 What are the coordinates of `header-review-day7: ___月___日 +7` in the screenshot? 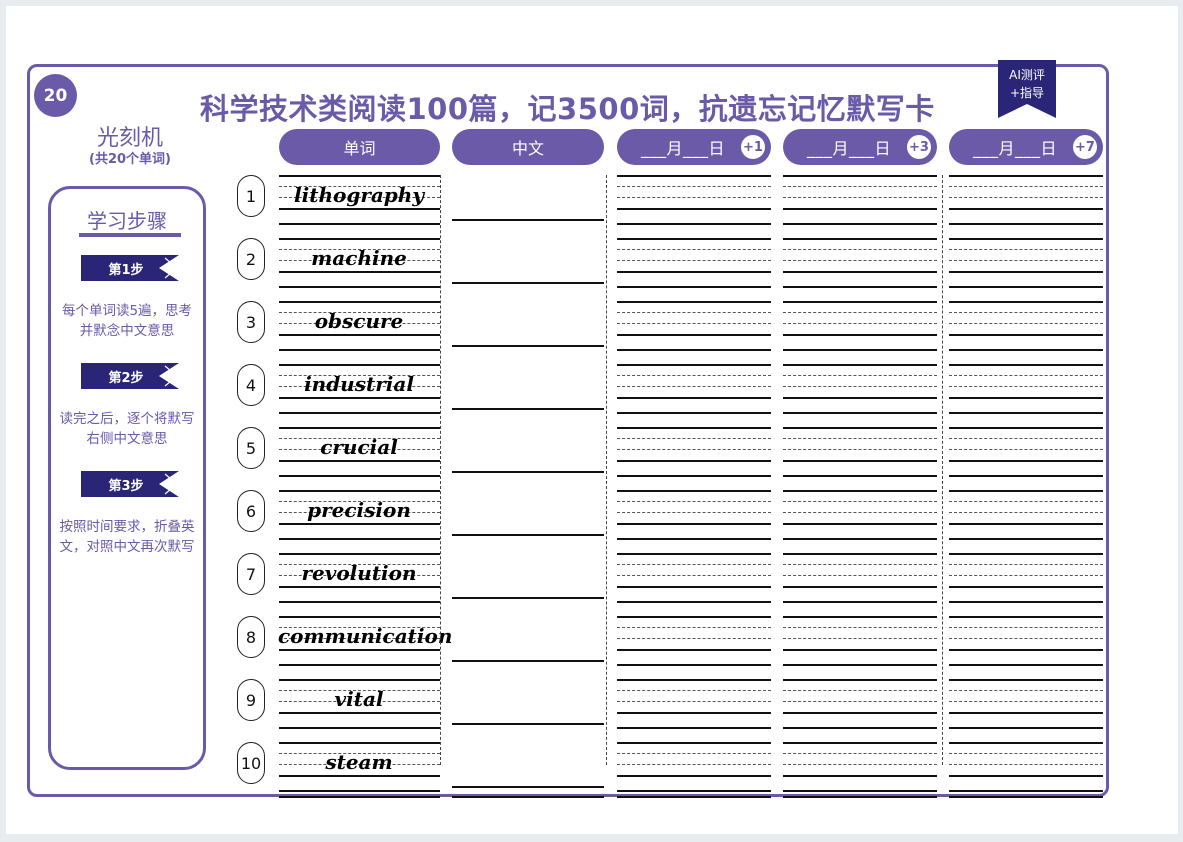 It's located at (1026, 147).